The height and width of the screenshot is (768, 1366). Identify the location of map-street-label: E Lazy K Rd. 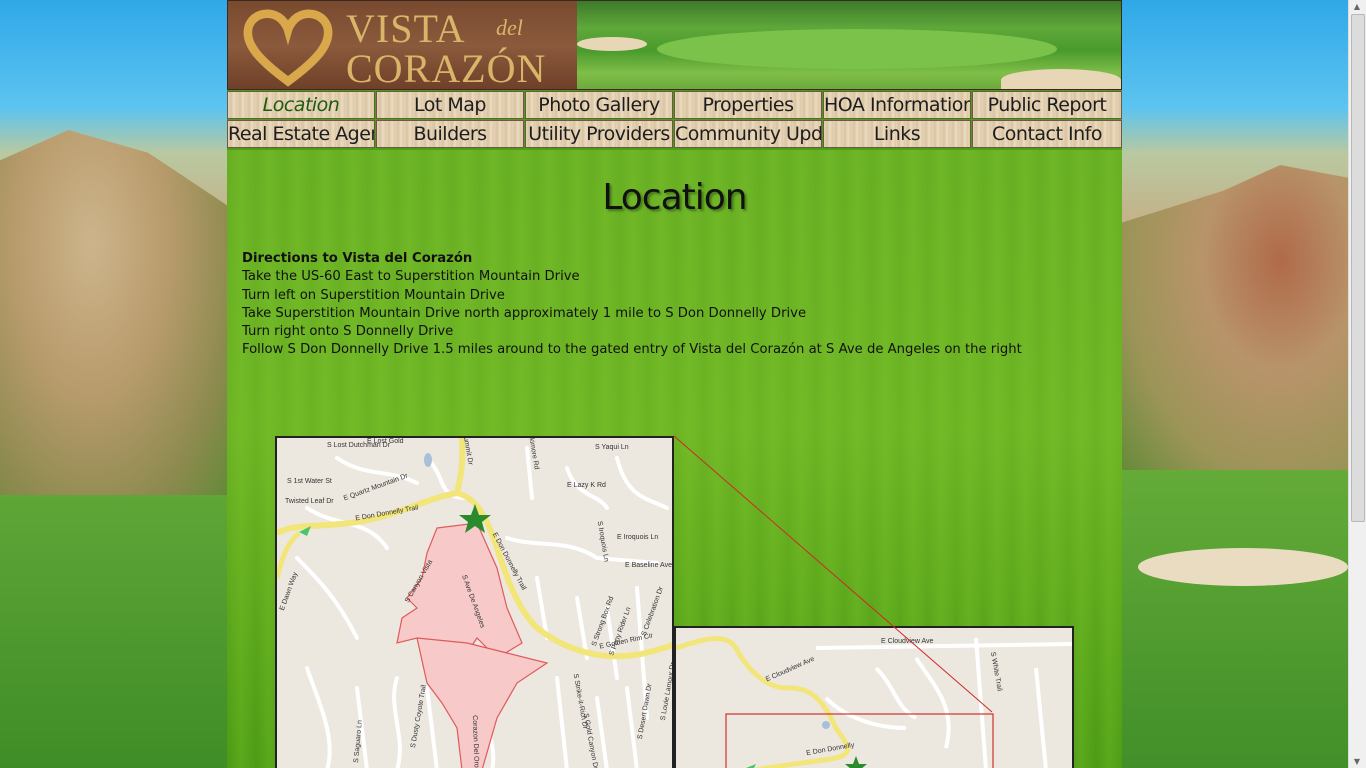
(586, 485).